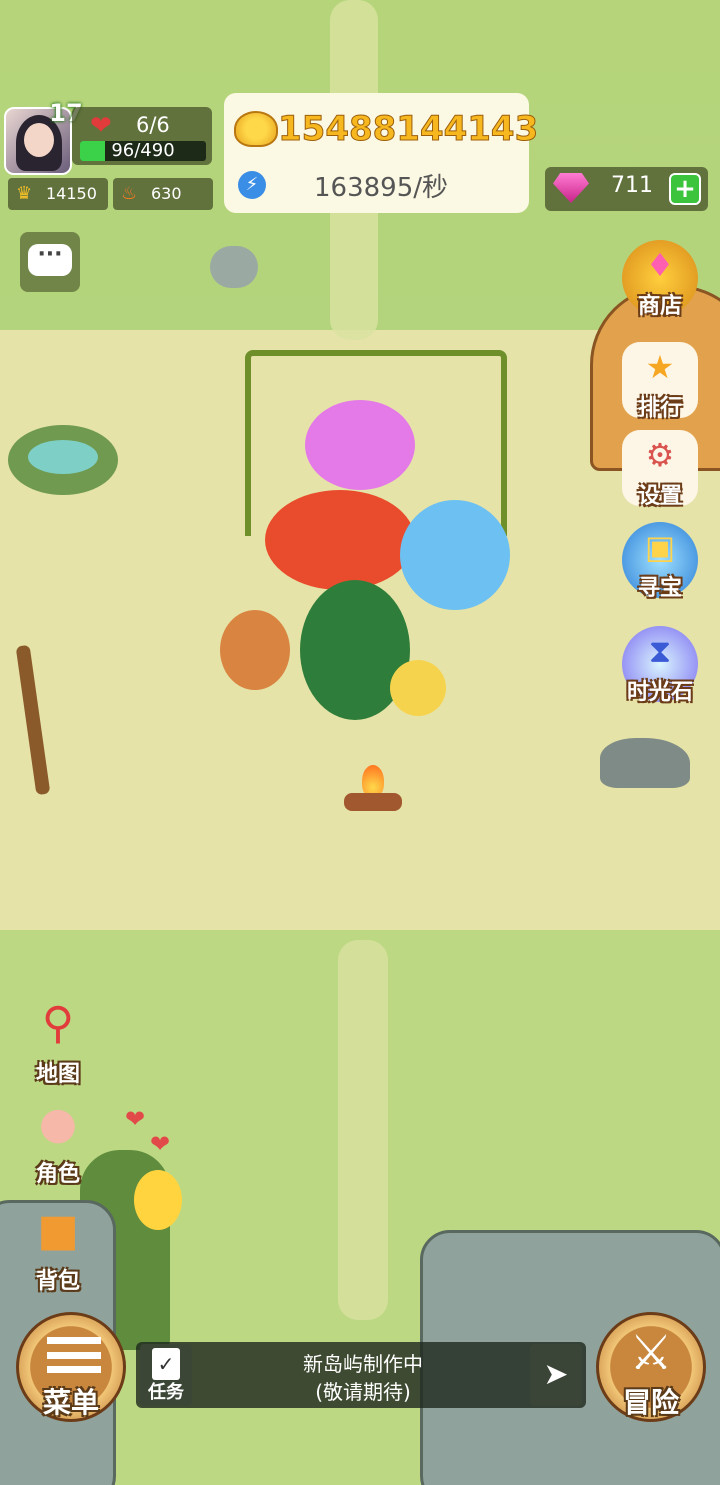 The width and height of the screenshot is (720, 1485). I want to click on settings-button: ⚙ 设置, so click(660, 469).